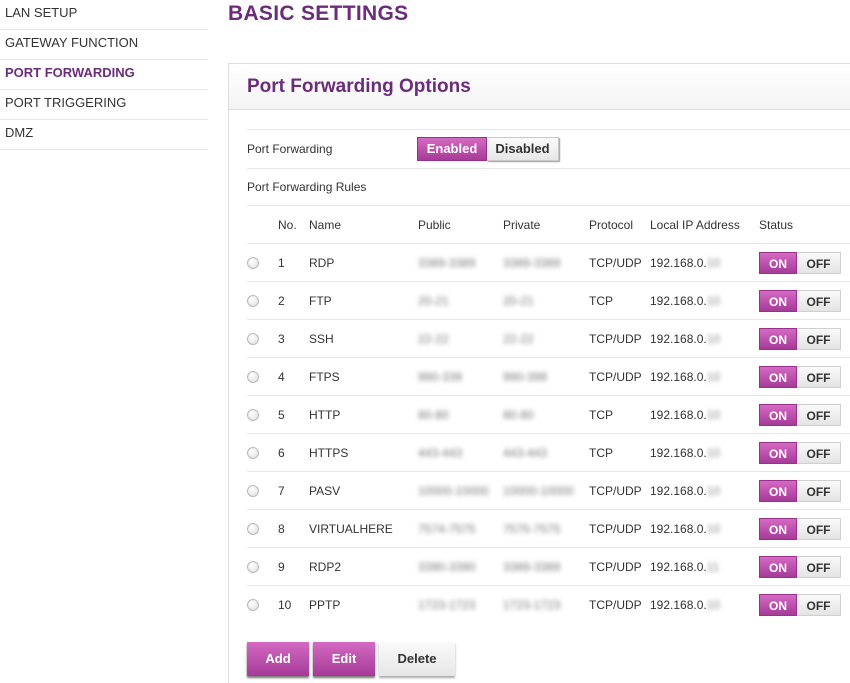 The width and height of the screenshot is (850, 683). I want to click on row-service-name: HTTPS, so click(329, 453).